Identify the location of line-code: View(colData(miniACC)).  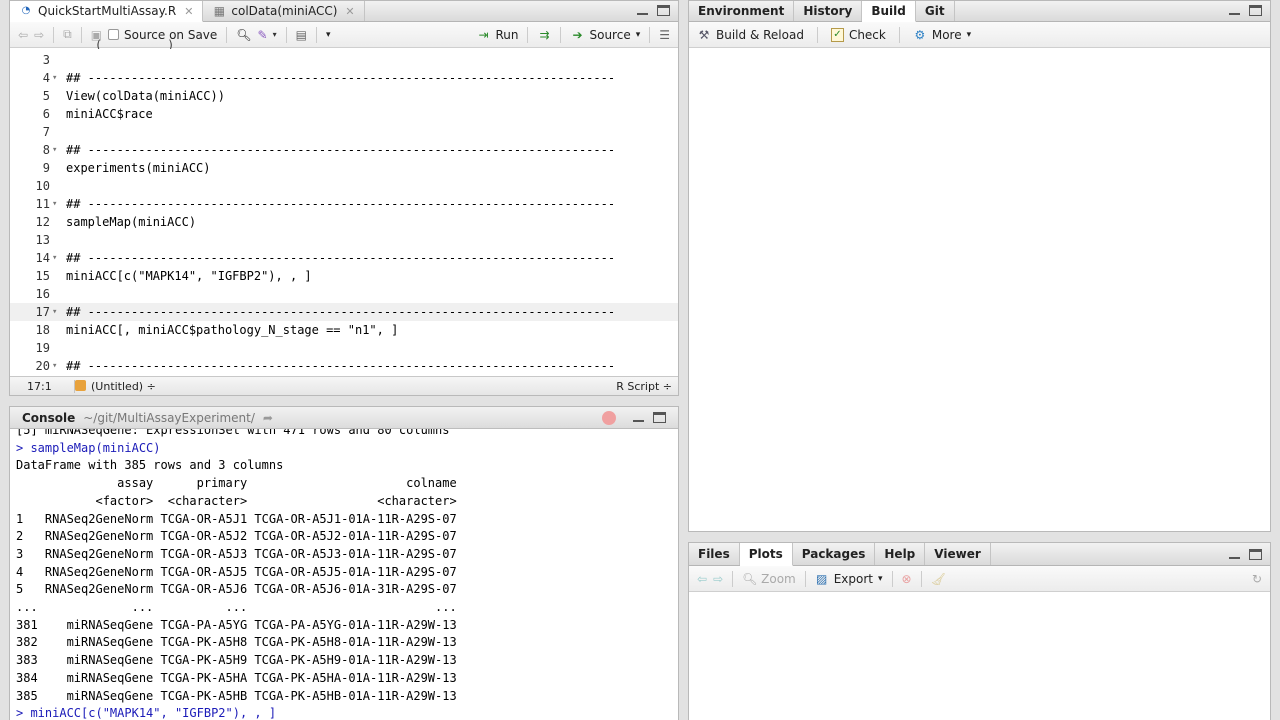
(145, 96).